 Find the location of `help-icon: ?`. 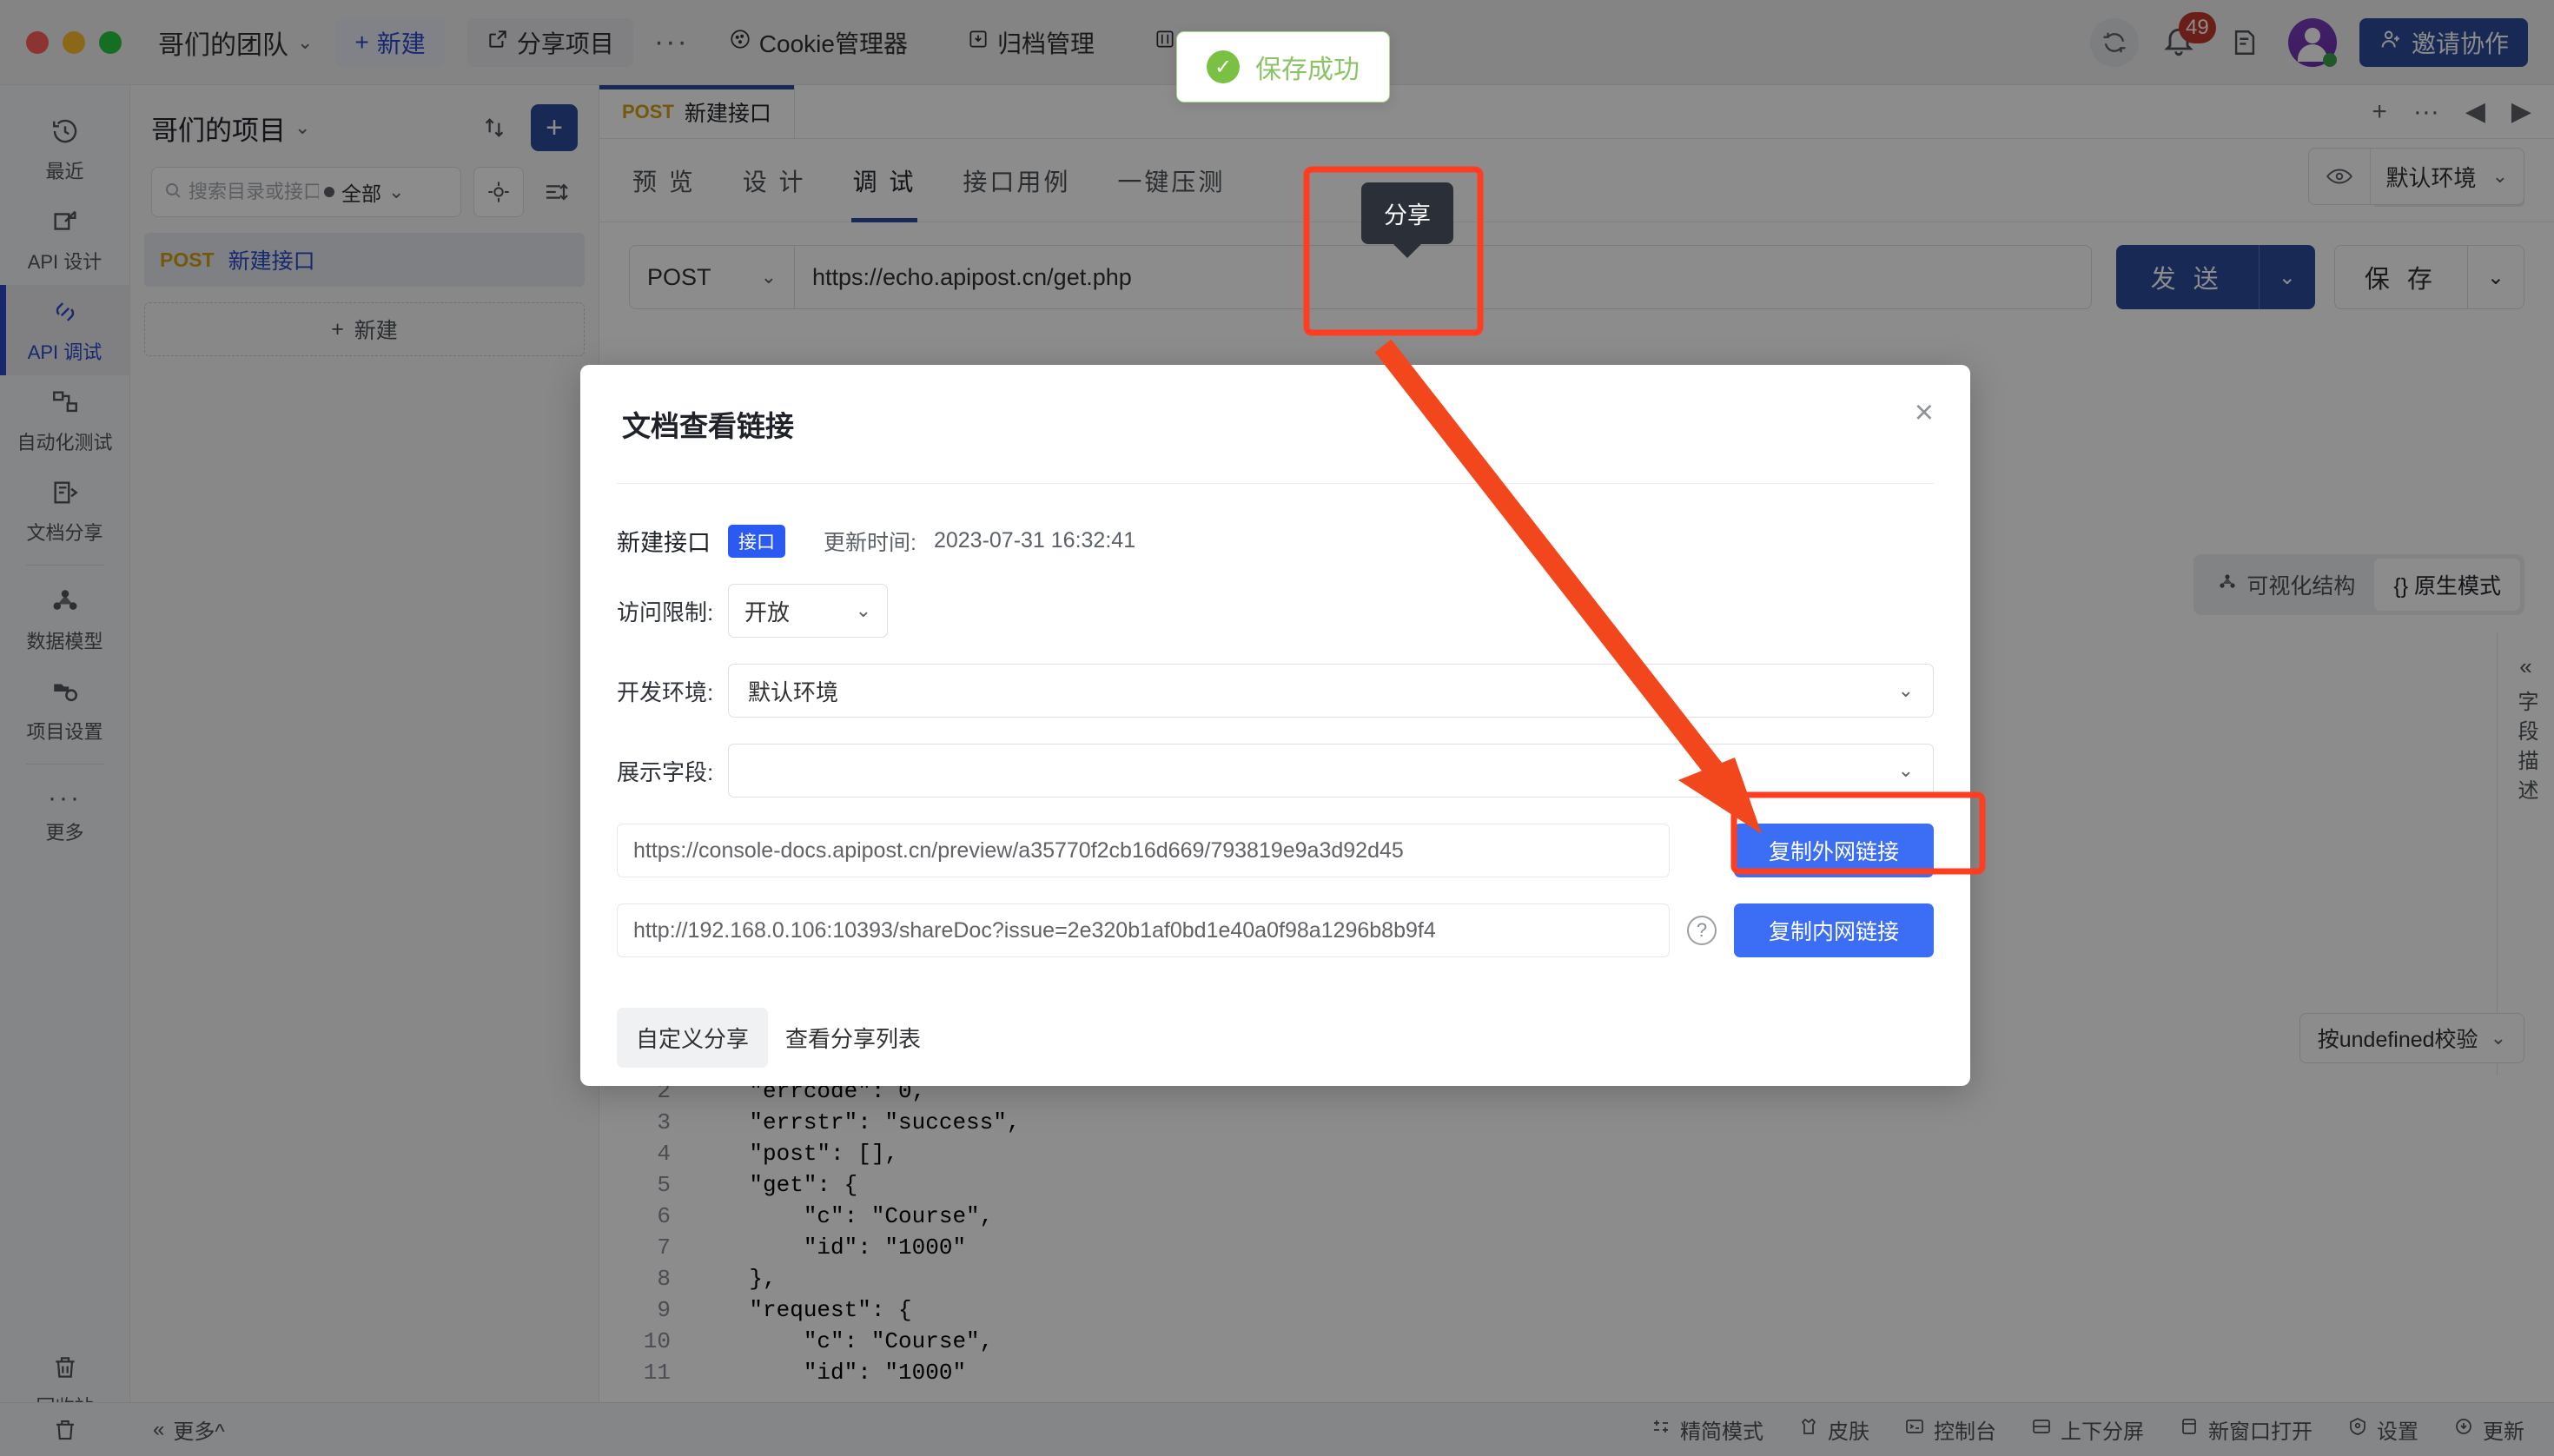

help-icon: ? is located at coordinates (1702, 930).